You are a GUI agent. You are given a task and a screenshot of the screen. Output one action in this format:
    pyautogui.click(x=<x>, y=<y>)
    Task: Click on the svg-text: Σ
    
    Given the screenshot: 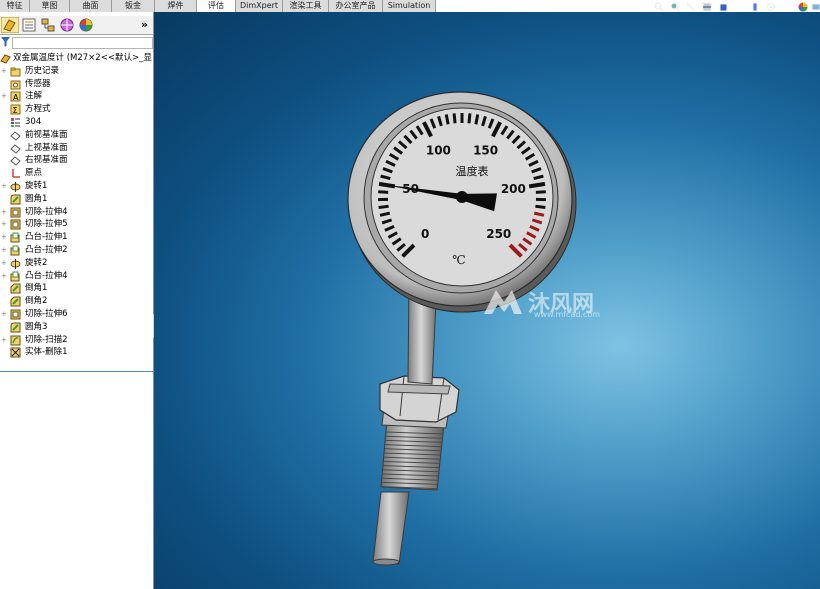 What is the action you would take?
    pyautogui.click(x=15, y=110)
    